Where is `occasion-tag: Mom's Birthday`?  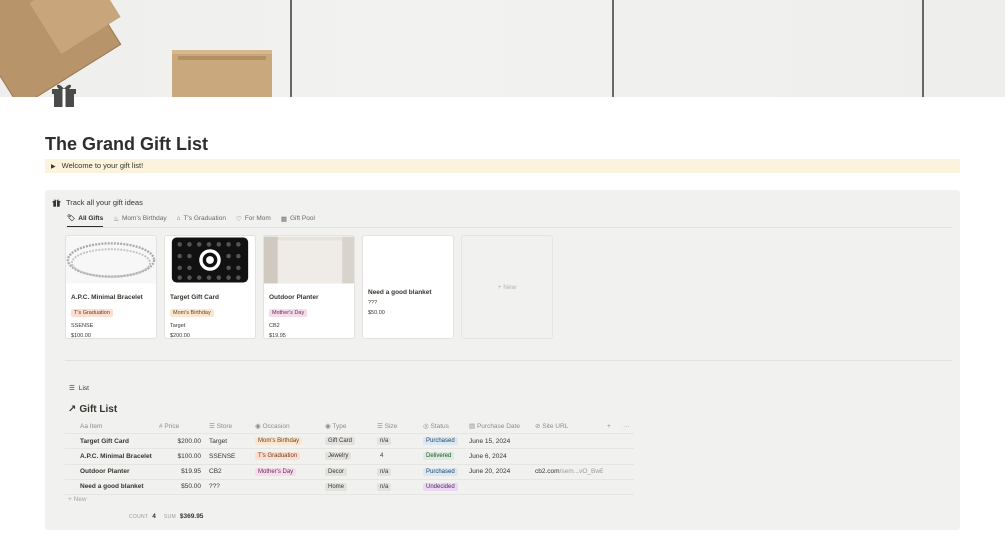
occasion-tag: Mom's Birthday is located at coordinates (192, 313).